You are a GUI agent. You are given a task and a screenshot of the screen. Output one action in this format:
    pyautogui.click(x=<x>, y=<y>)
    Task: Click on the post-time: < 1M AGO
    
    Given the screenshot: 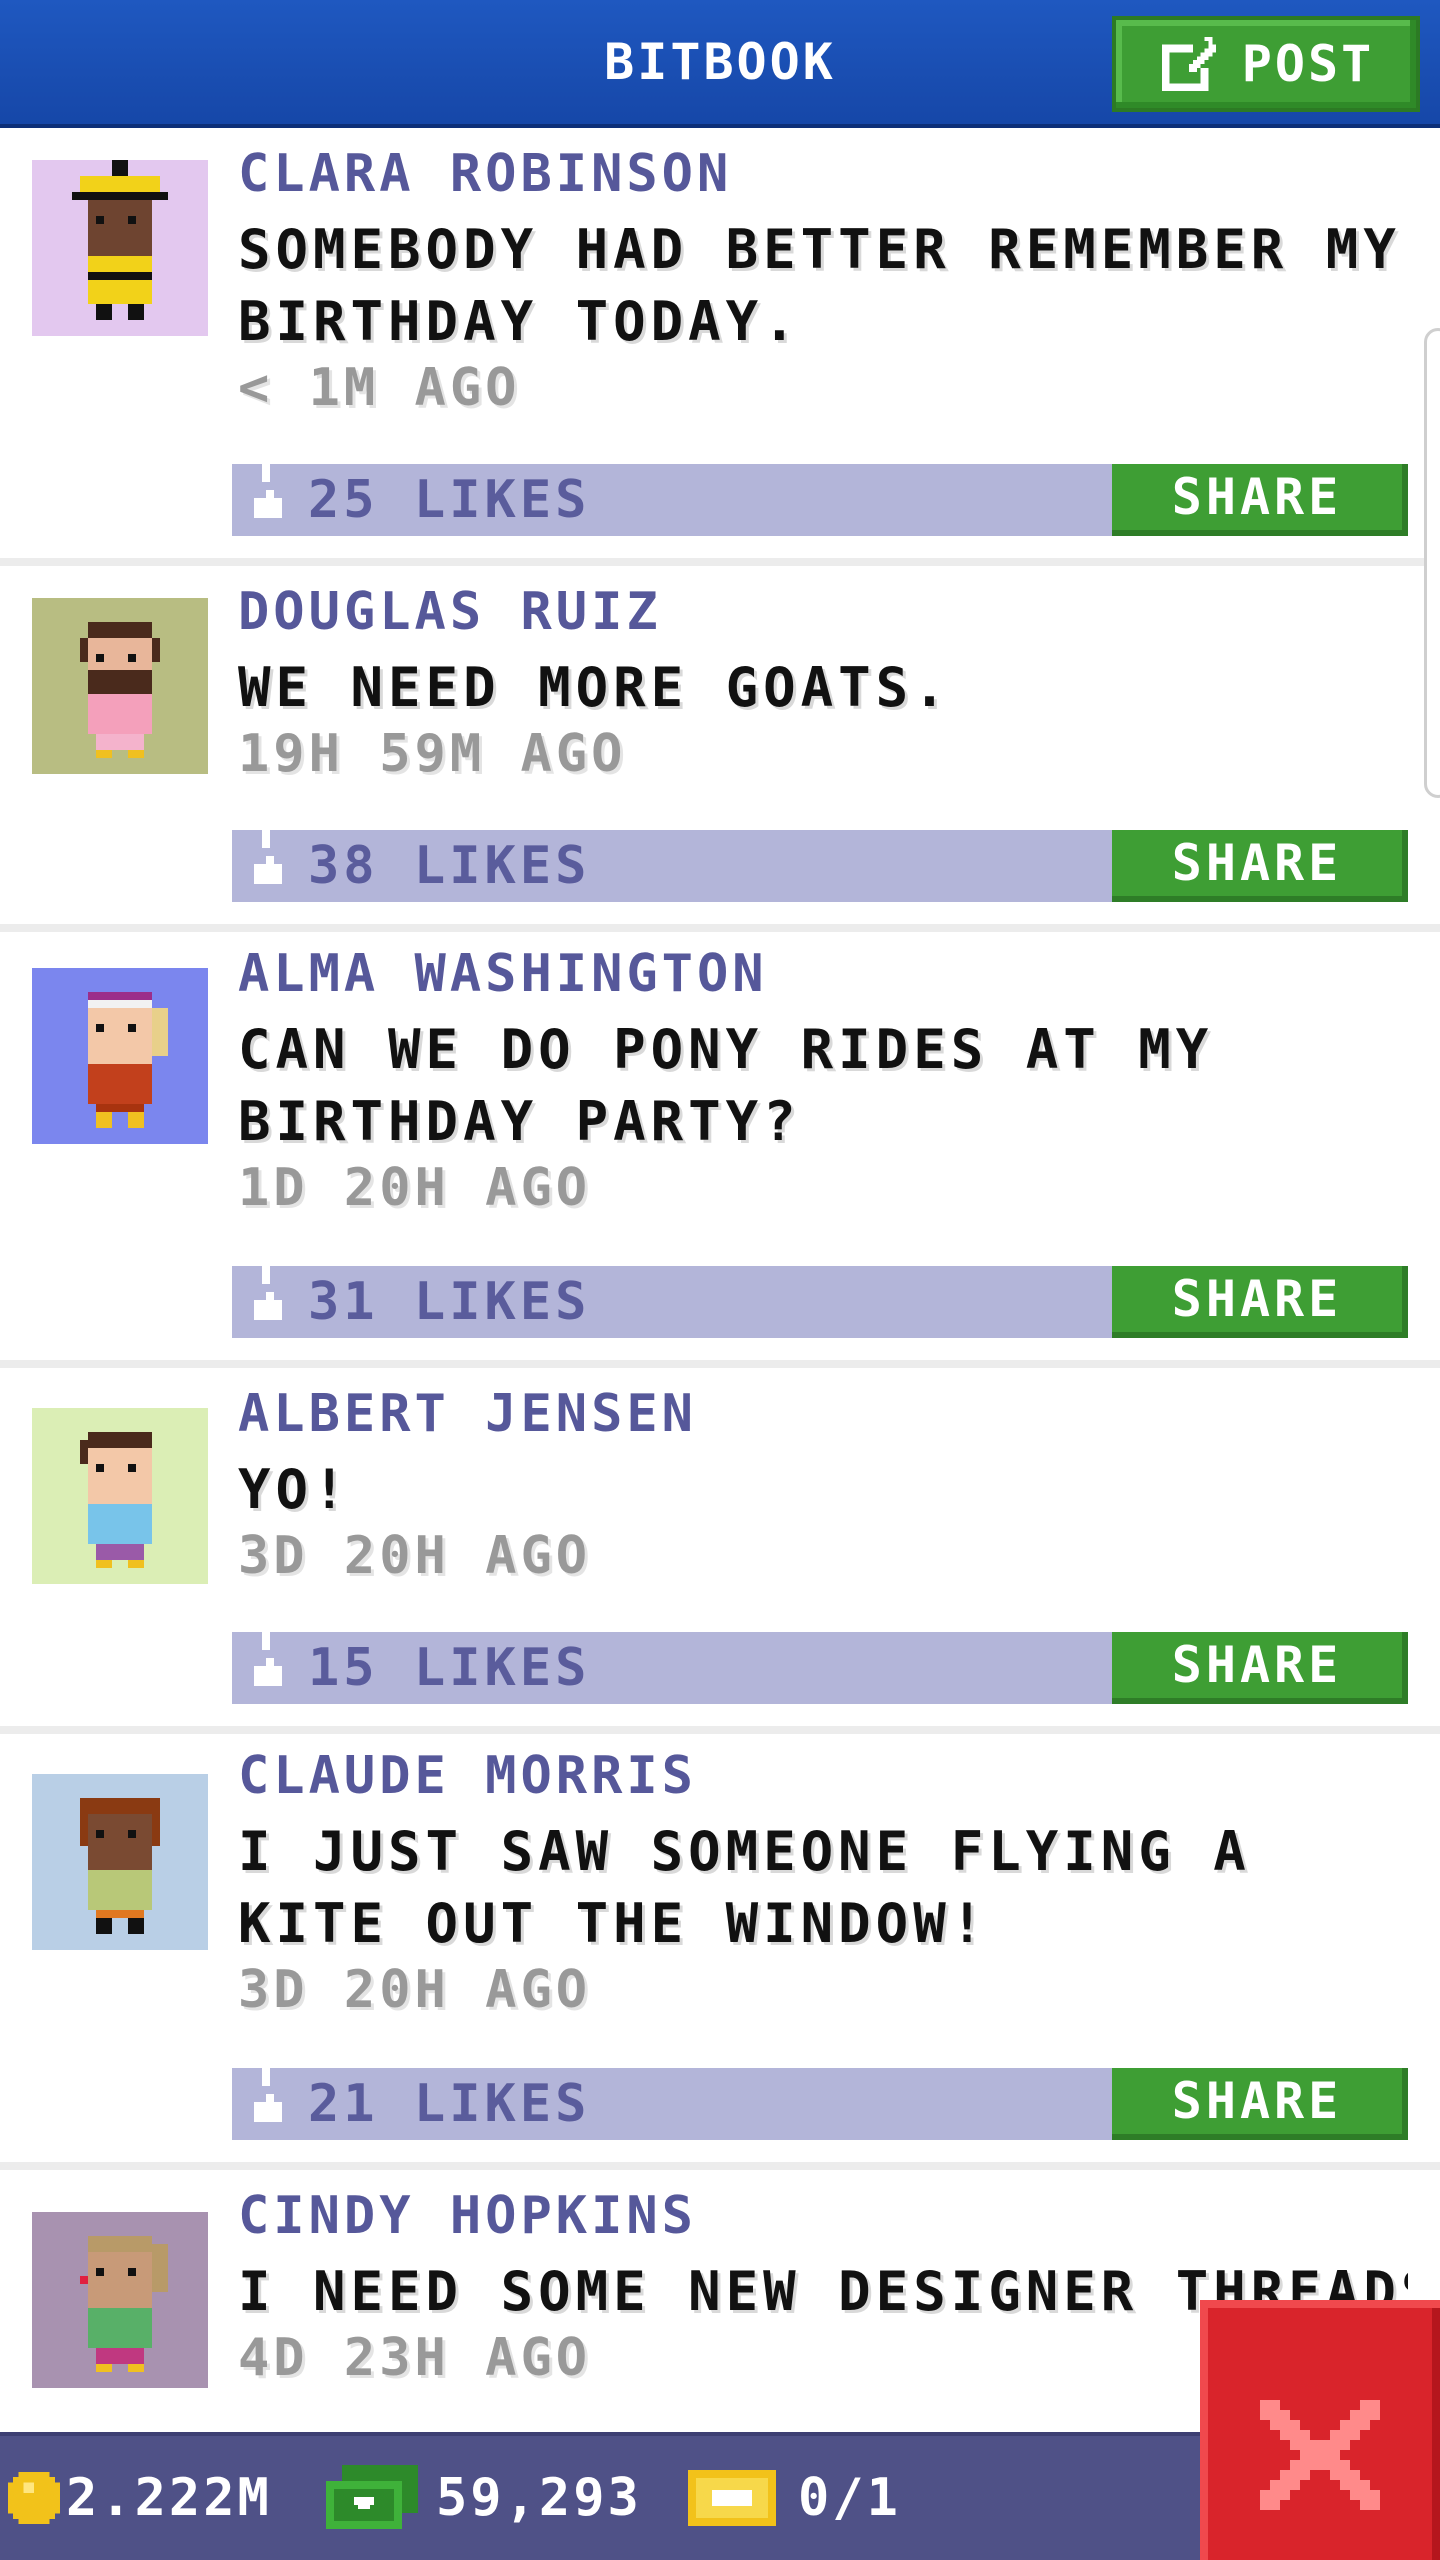 What is the action you would take?
    pyautogui.click(x=379, y=388)
    